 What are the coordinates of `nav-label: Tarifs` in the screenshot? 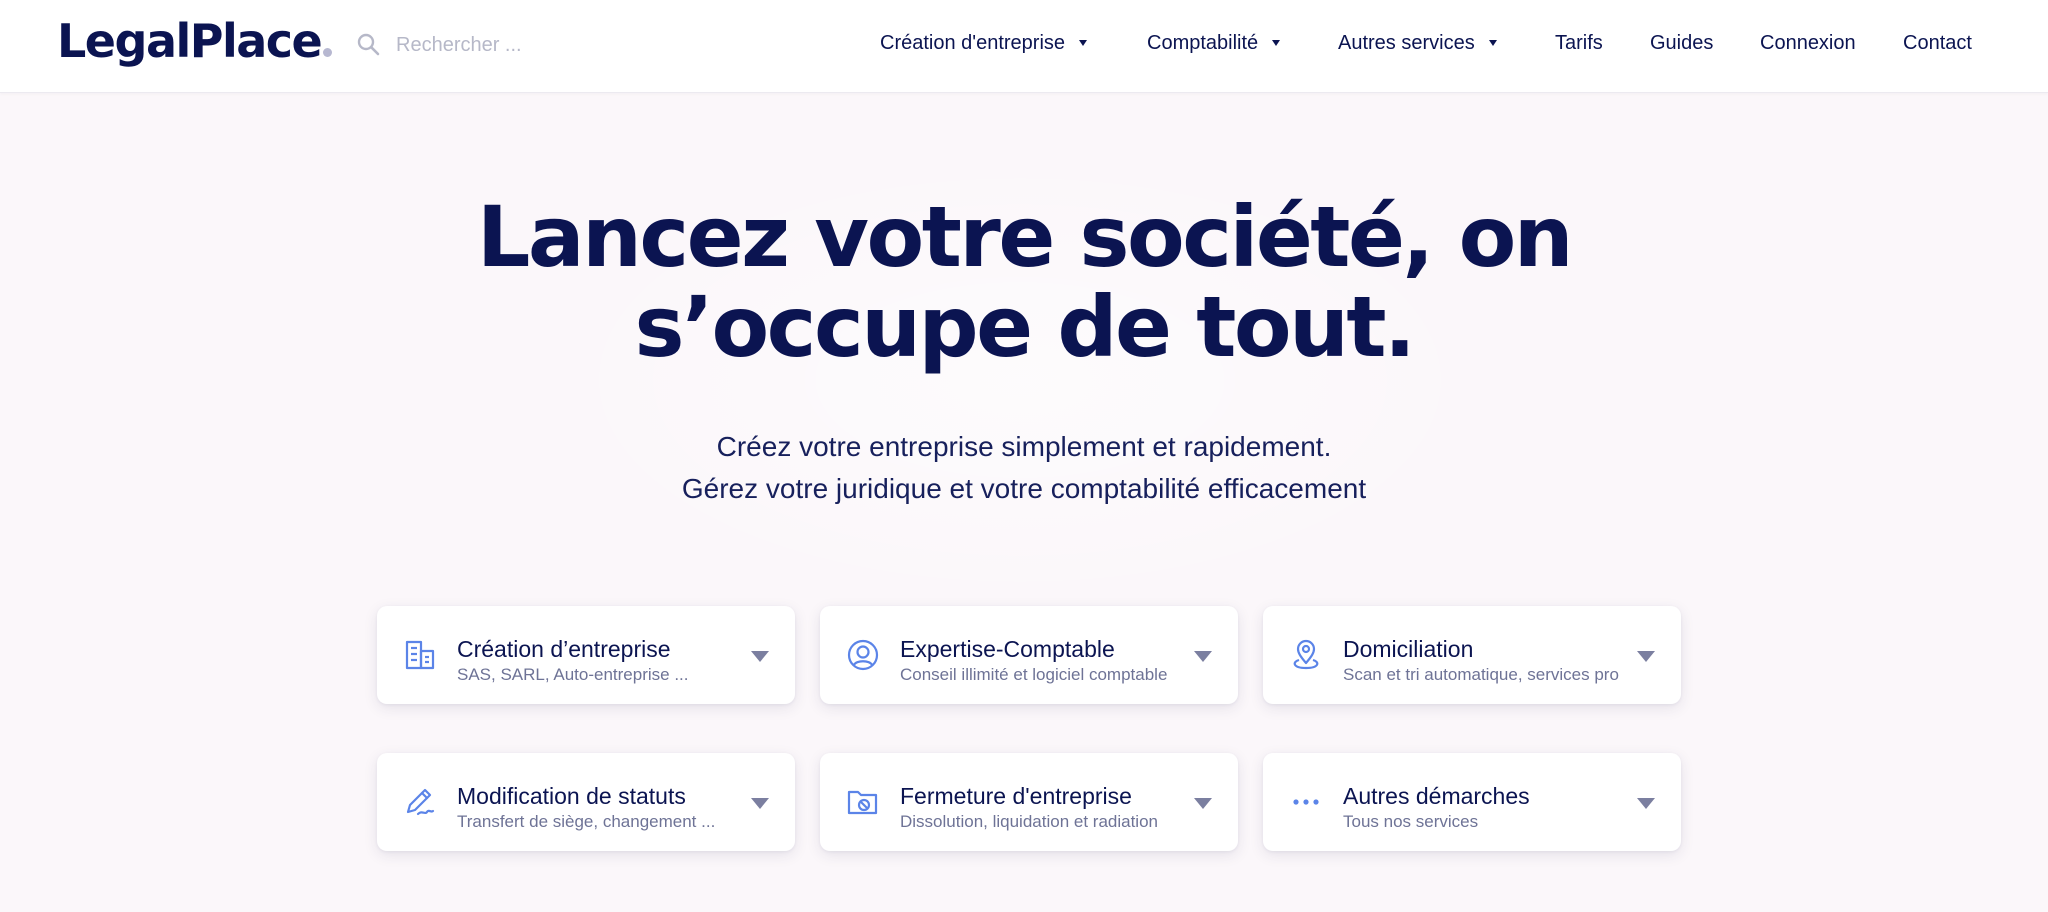 It's located at (1579, 43).